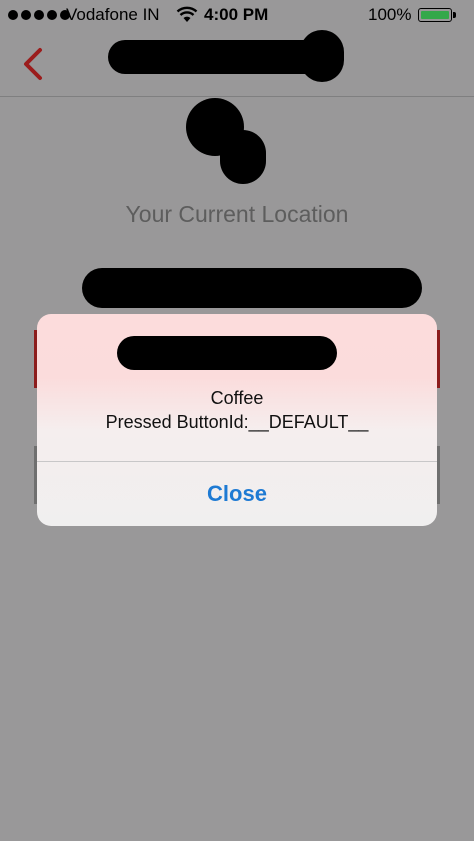 The height and width of the screenshot is (841, 474). I want to click on battery-icon, so click(437, 15).